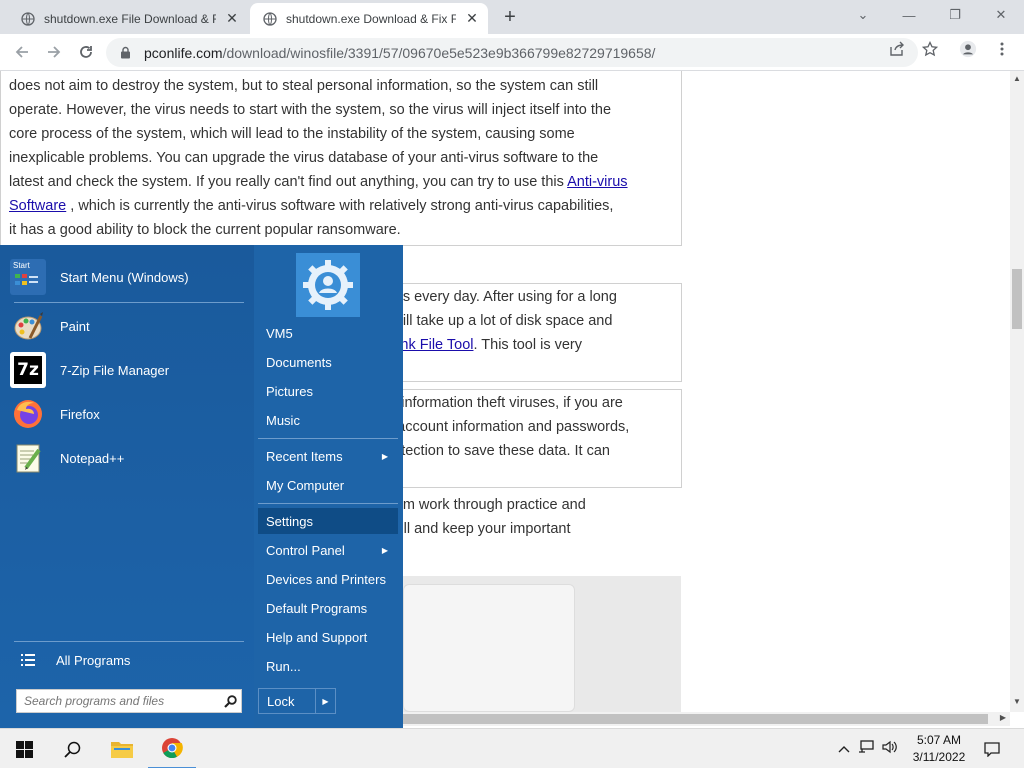  What do you see at coordinates (328, 550) in the screenshot?
I see `places-control-panel: Control Panel ▶` at bounding box center [328, 550].